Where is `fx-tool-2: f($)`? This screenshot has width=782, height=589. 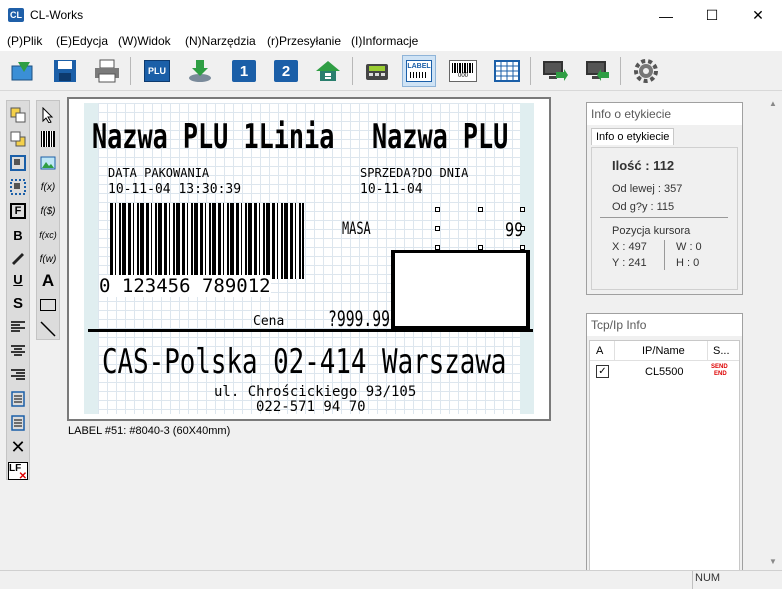
fx-tool-2: f($) is located at coordinates (48, 211).